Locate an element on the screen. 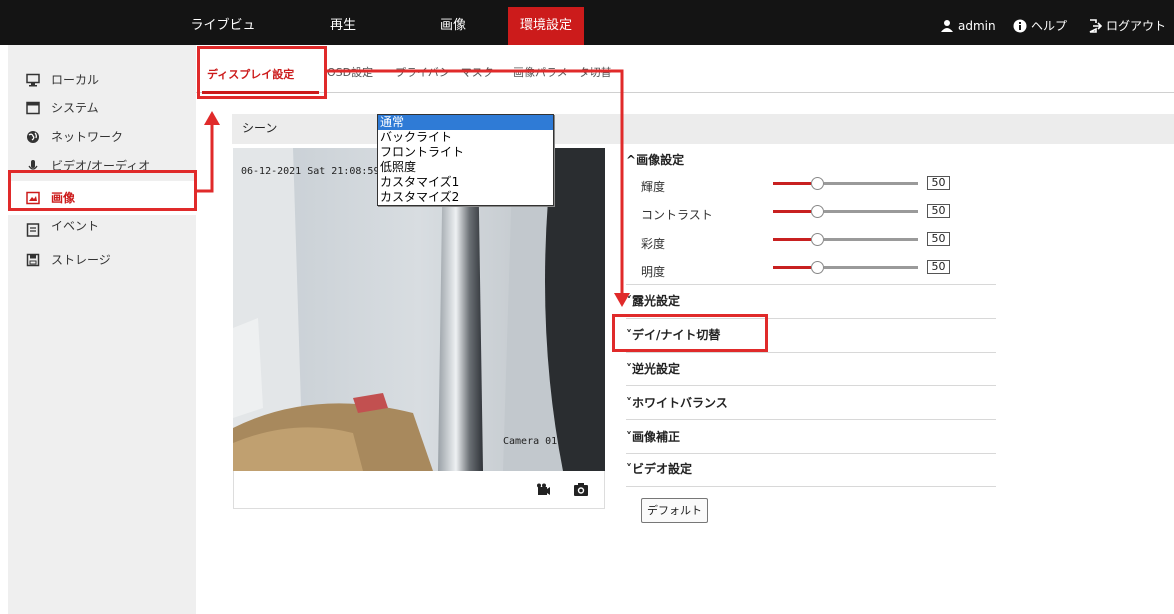 The image size is (1174, 614). backlight-settings-header: ˅逆光設定 is located at coordinates (811, 368).